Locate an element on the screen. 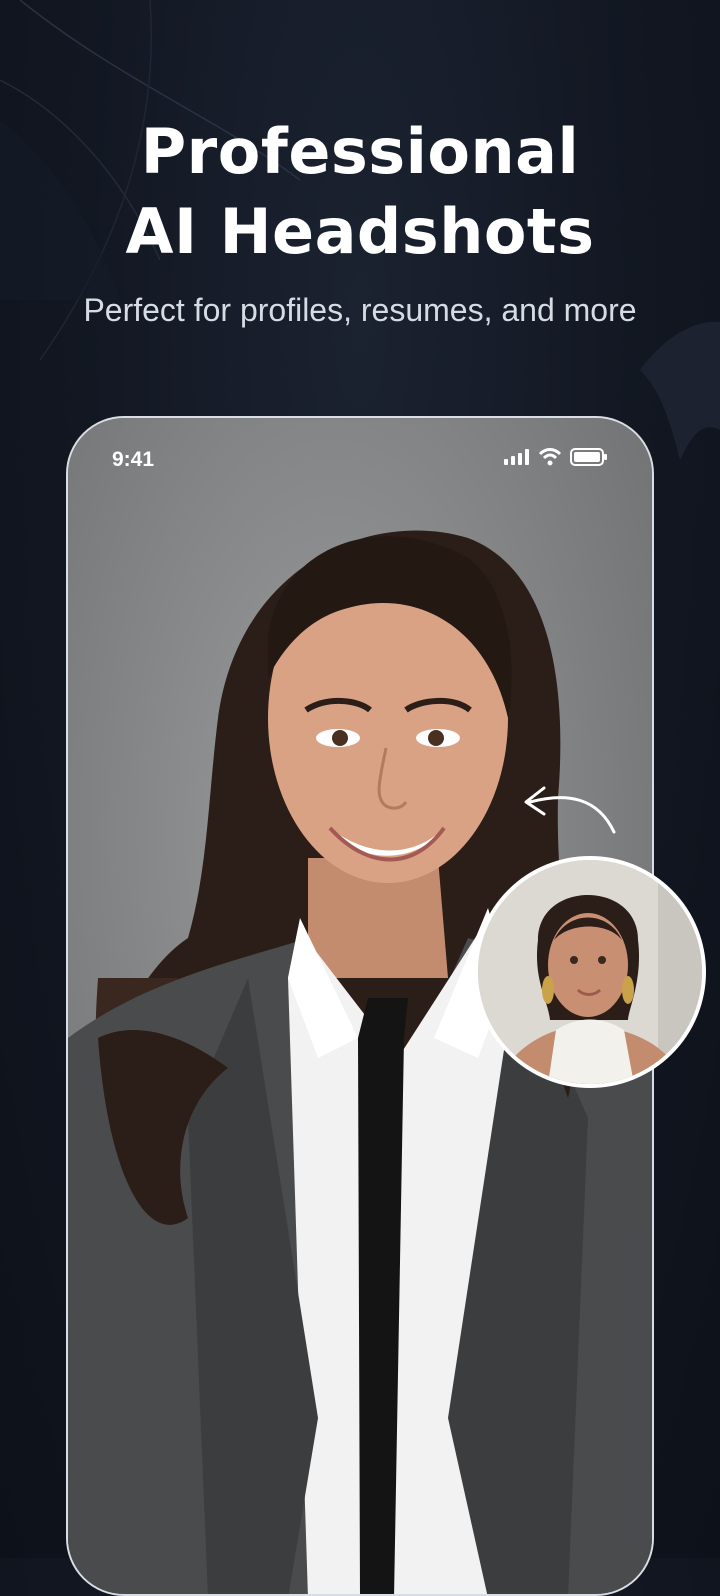 The width and height of the screenshot is (720, 1596). hero-subtitle: Perfect for profiles, resumes, and more is located at coordinates (360, 310).